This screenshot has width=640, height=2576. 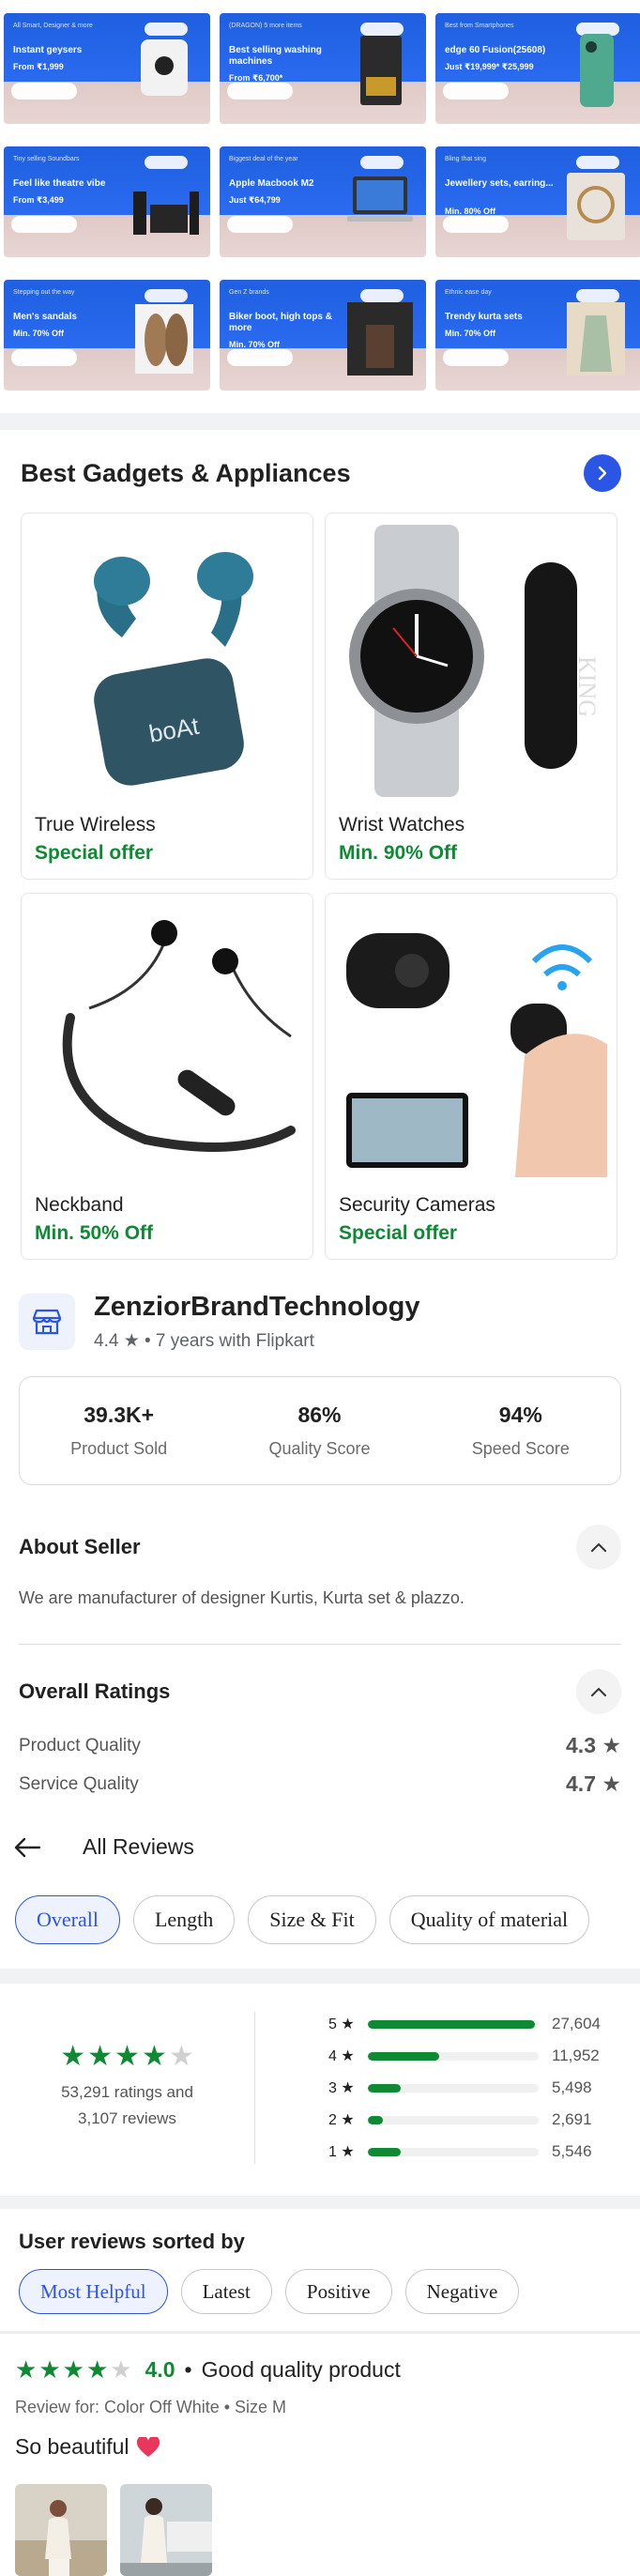 I want to click on chevron-right-icon, so click(x=602, y=474).